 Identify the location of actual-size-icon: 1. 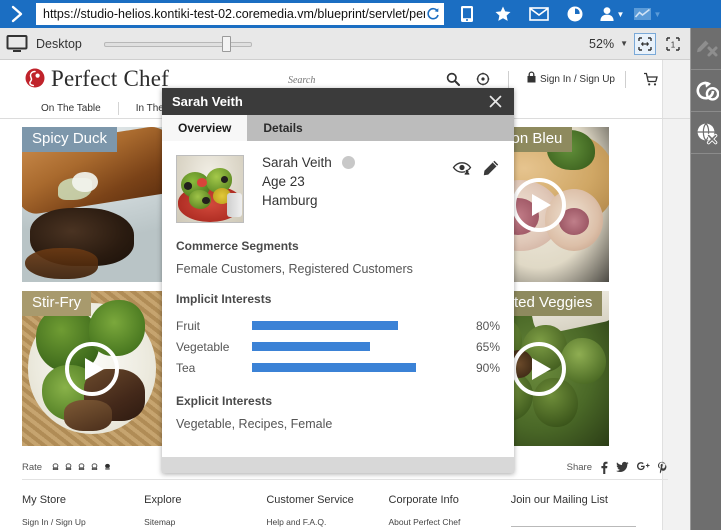
(673, 44).